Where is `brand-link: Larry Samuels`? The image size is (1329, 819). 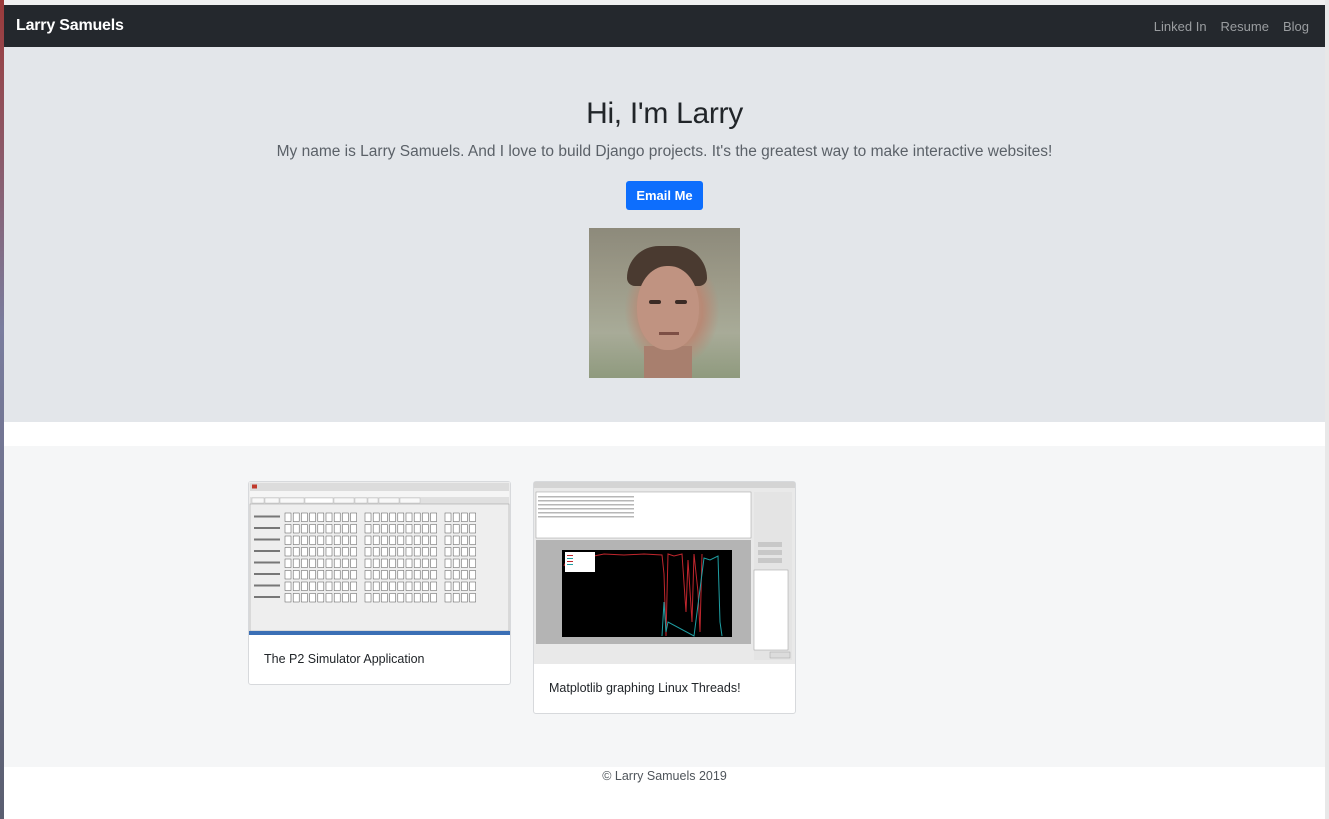
brand-link: Larry Samuels is located at coordinates (70, 26).